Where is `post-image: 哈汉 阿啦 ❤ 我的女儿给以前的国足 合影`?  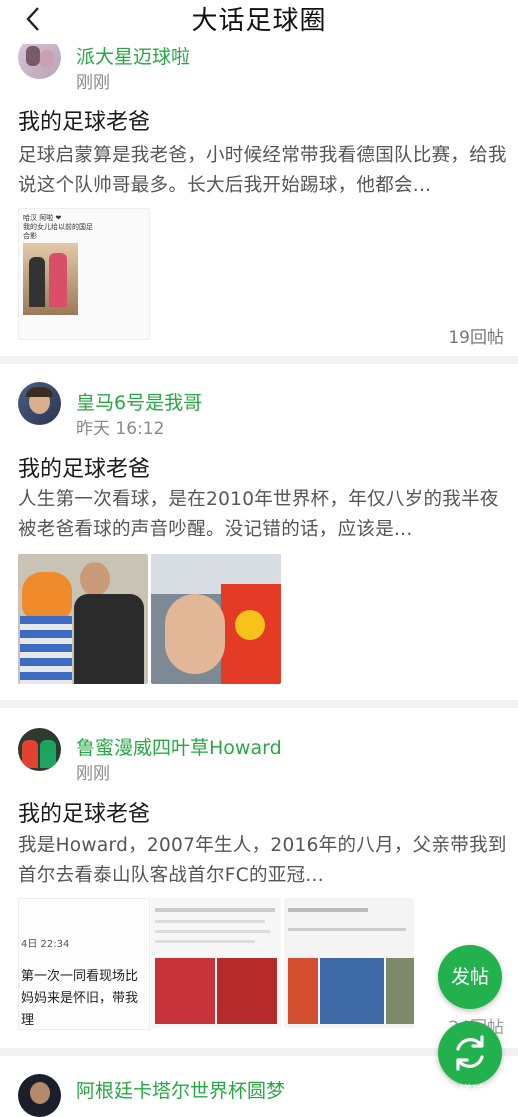 post-image: 哈汉 阿啦 ❤ 我的女儿给以前的国足 合影 is located at coordinates (84, 274).